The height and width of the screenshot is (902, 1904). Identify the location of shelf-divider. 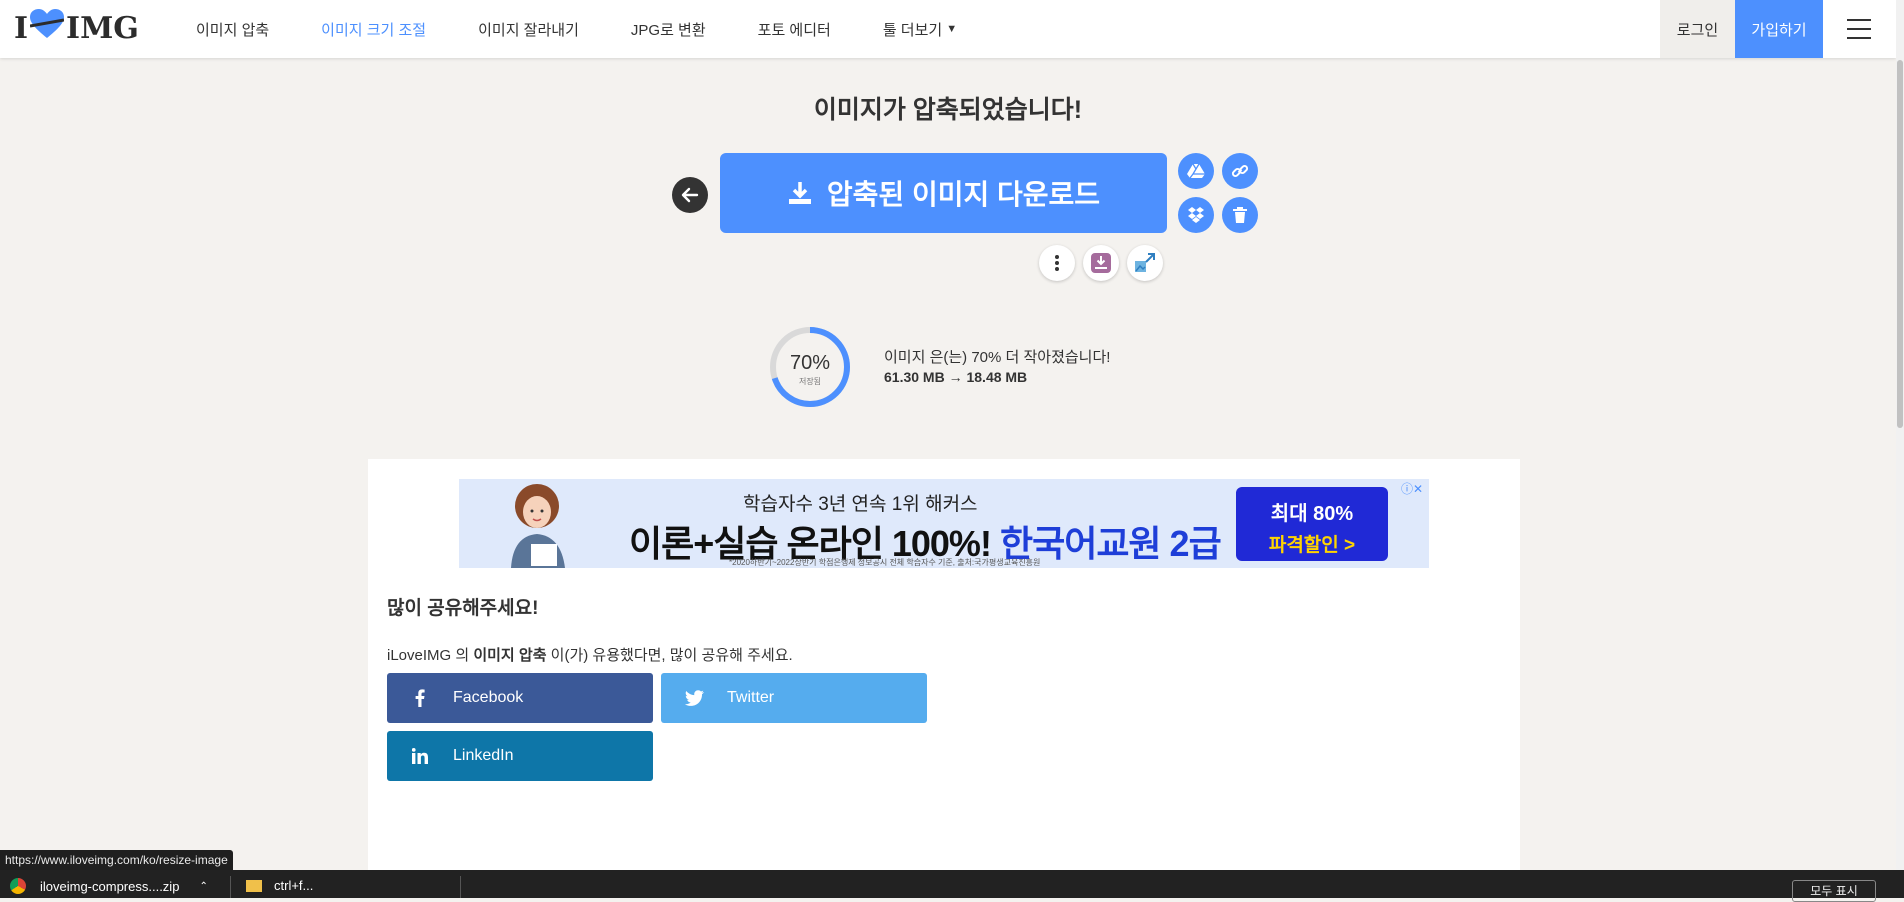
(230, 887).